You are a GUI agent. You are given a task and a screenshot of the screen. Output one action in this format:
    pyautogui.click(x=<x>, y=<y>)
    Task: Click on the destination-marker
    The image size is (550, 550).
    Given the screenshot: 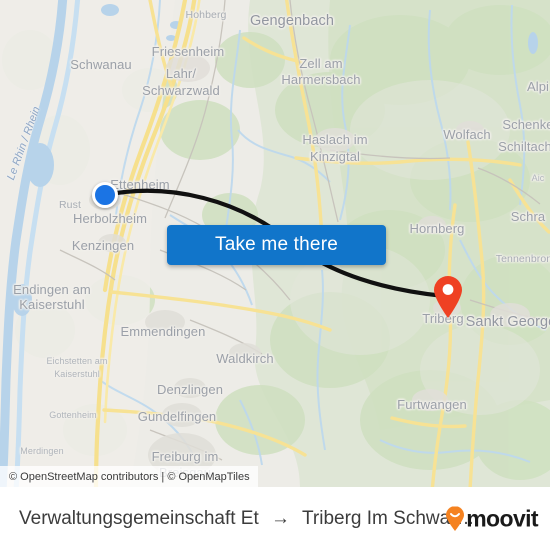 What is the action you would take?
    pyautogui.click(x=448, y=297)
    